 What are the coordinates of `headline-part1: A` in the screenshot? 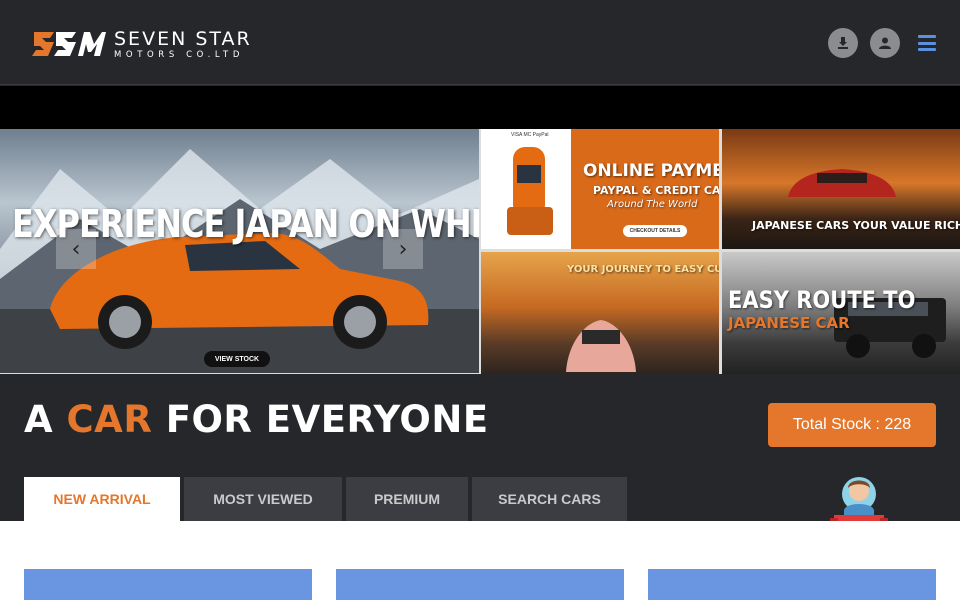 It's located at (45, 419).